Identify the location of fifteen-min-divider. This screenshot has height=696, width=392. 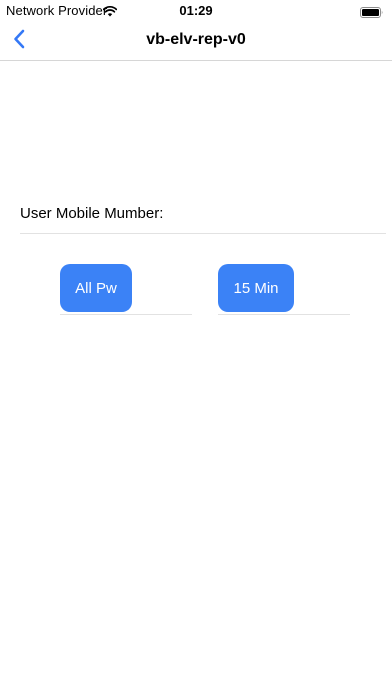
(284, 314).